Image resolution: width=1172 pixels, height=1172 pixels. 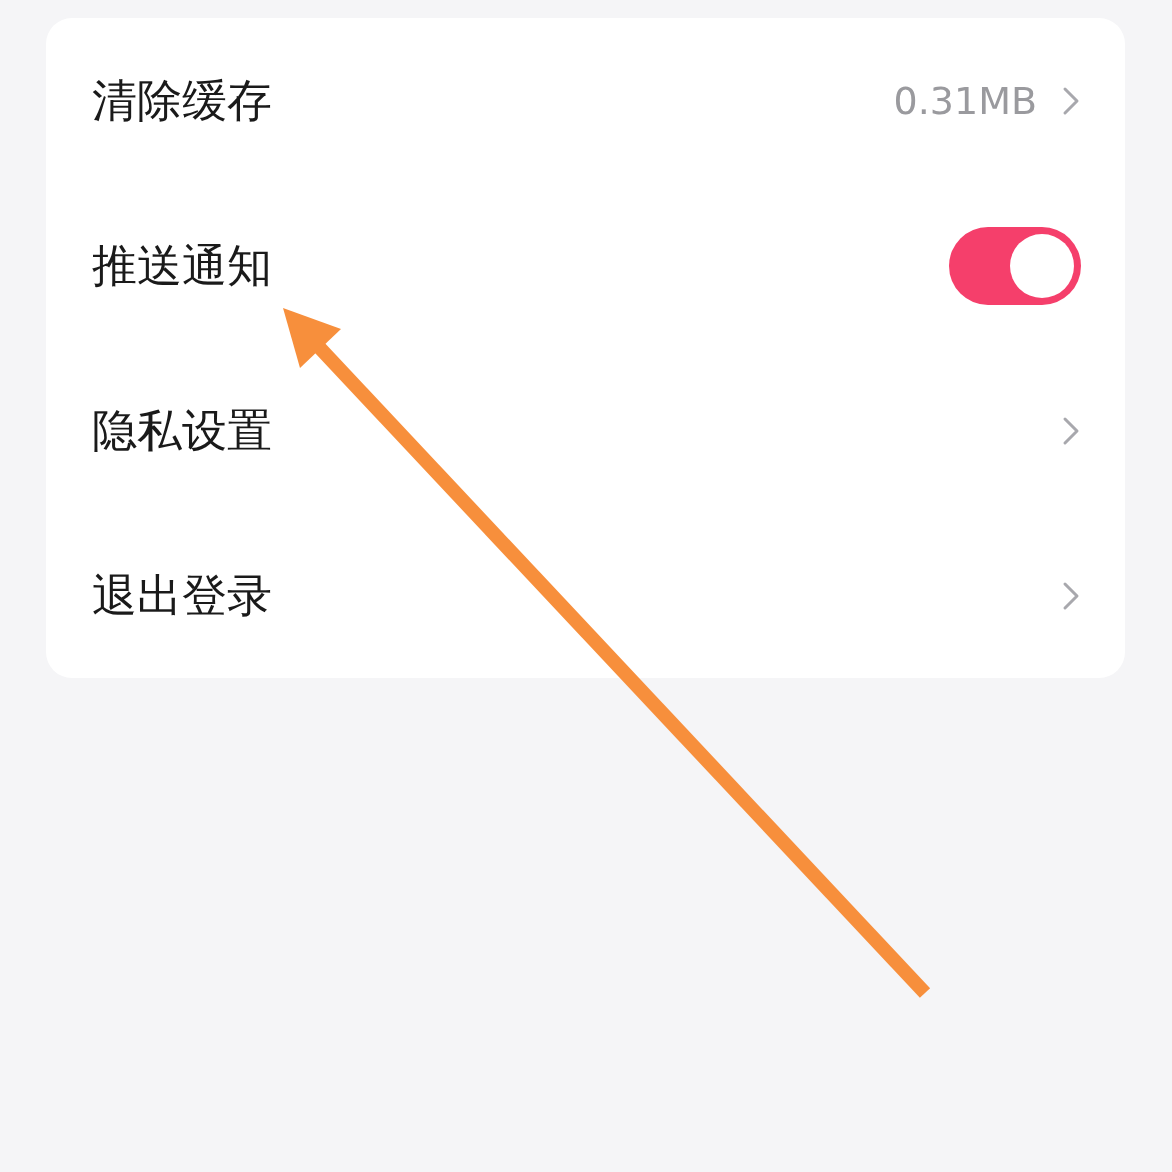 What do you see at coordinates (182, 265) in the screenshot?
I see `setting-label: 推送通知` at bounding box center [182, 265].